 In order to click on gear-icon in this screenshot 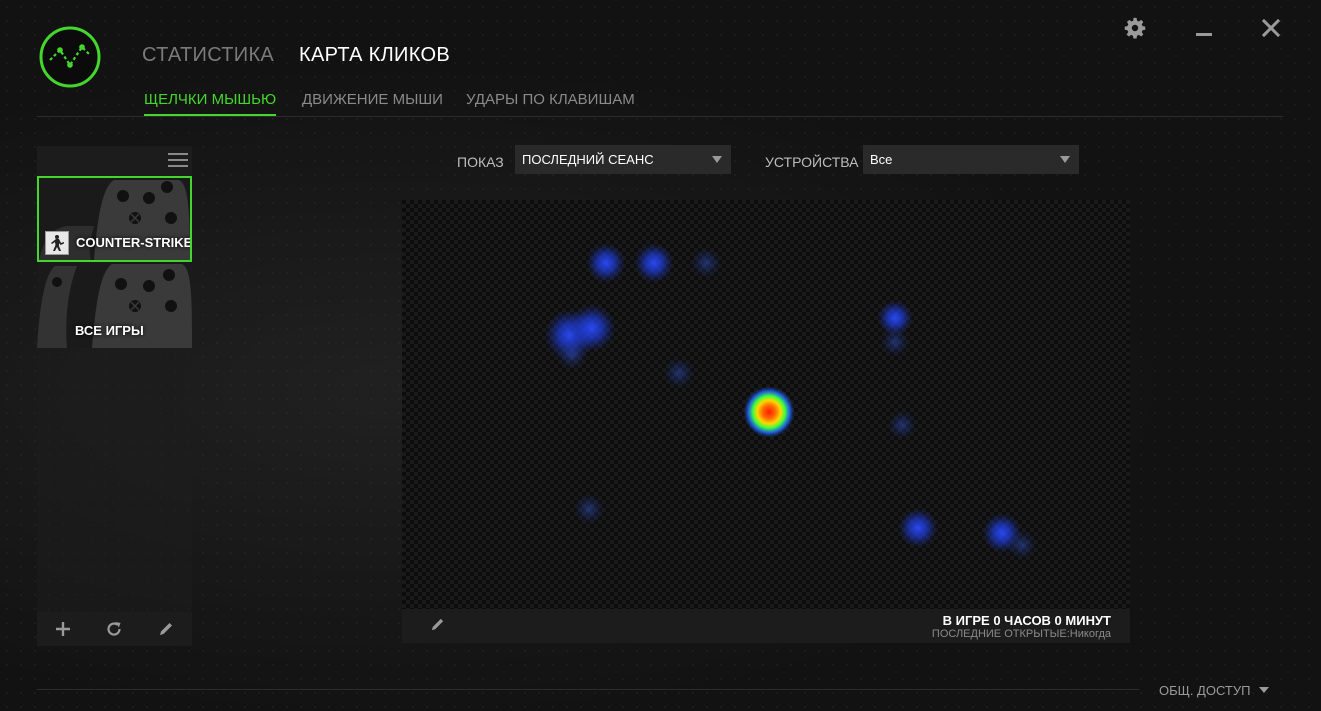, I will do `click(1135, 28)`.